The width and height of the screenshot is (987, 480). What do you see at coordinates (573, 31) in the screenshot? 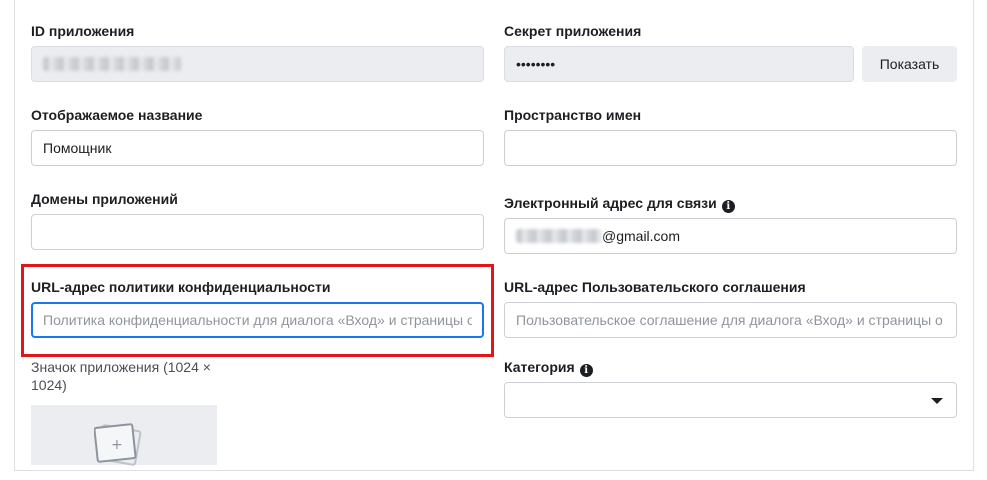
I see `app-secret-label: Секрет приложения` at bounding box center [573, 31].